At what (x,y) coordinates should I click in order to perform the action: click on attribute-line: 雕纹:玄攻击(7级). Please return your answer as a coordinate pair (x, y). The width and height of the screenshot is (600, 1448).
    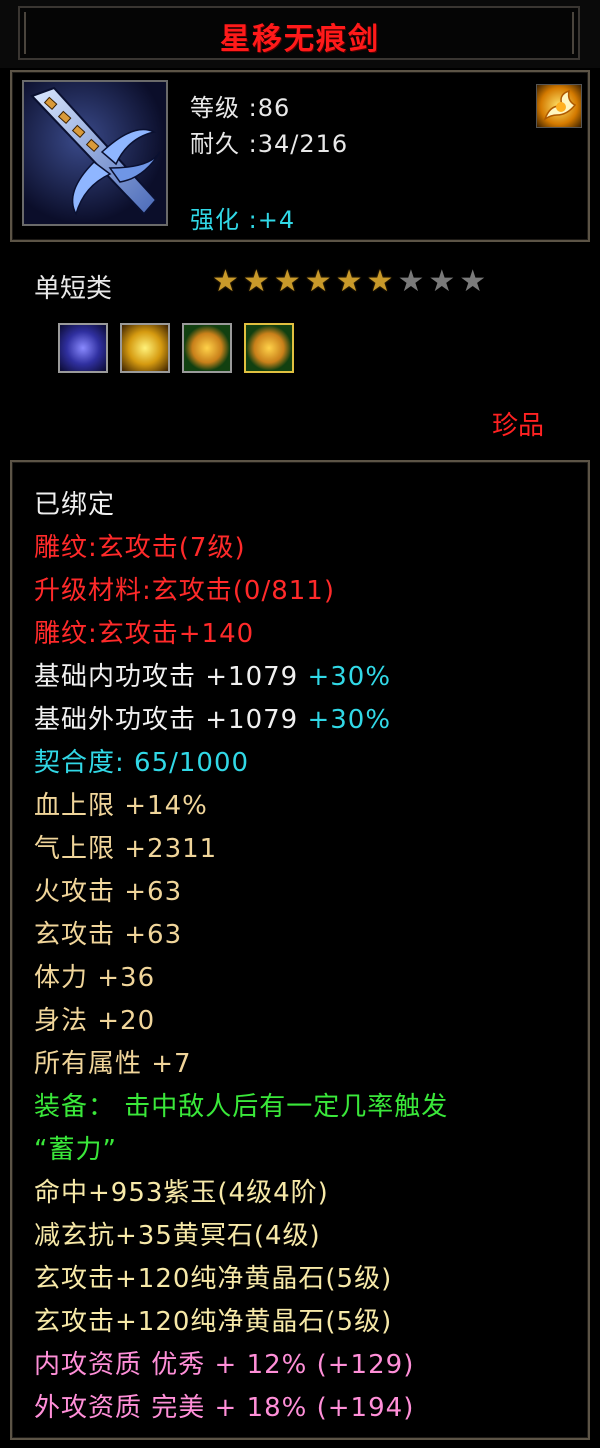
    Looking at the image, I should click on (140, 548).